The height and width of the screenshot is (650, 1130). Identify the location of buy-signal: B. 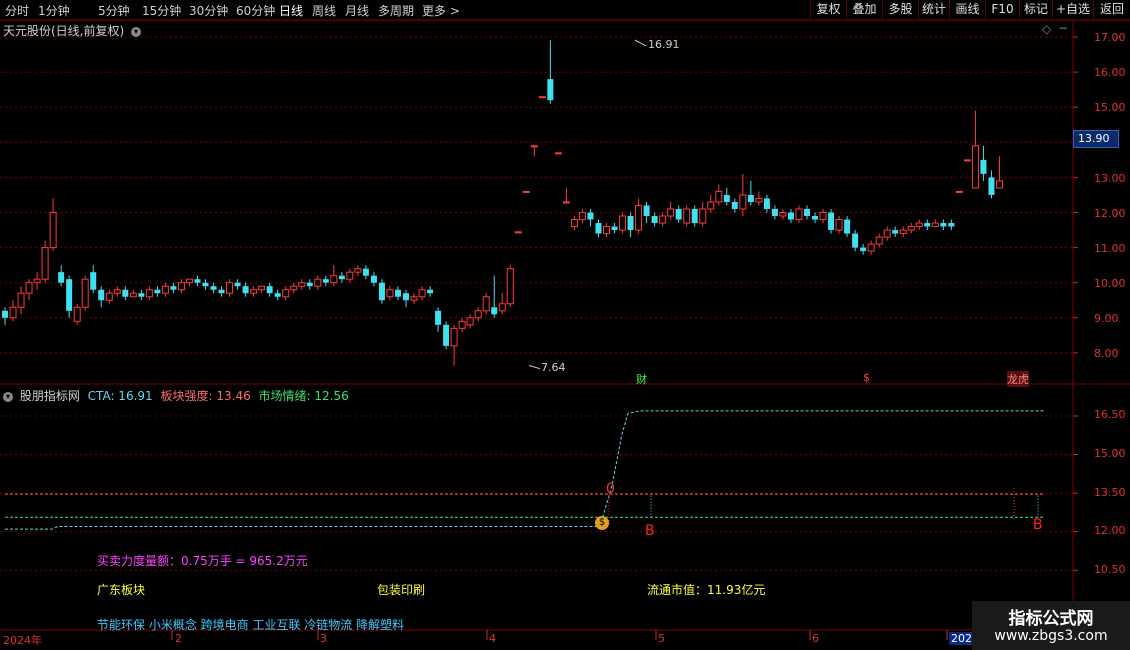
(650, 531).